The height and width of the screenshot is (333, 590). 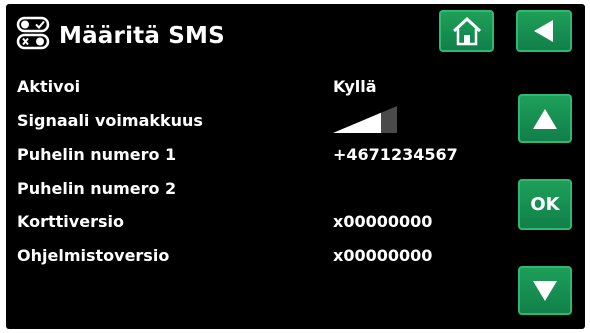 What do you see at coordinates (262, 90) in the screenshot?
I see `settings-row-activate: Aktivoi Kyllä` at bounding box center [262, 90].